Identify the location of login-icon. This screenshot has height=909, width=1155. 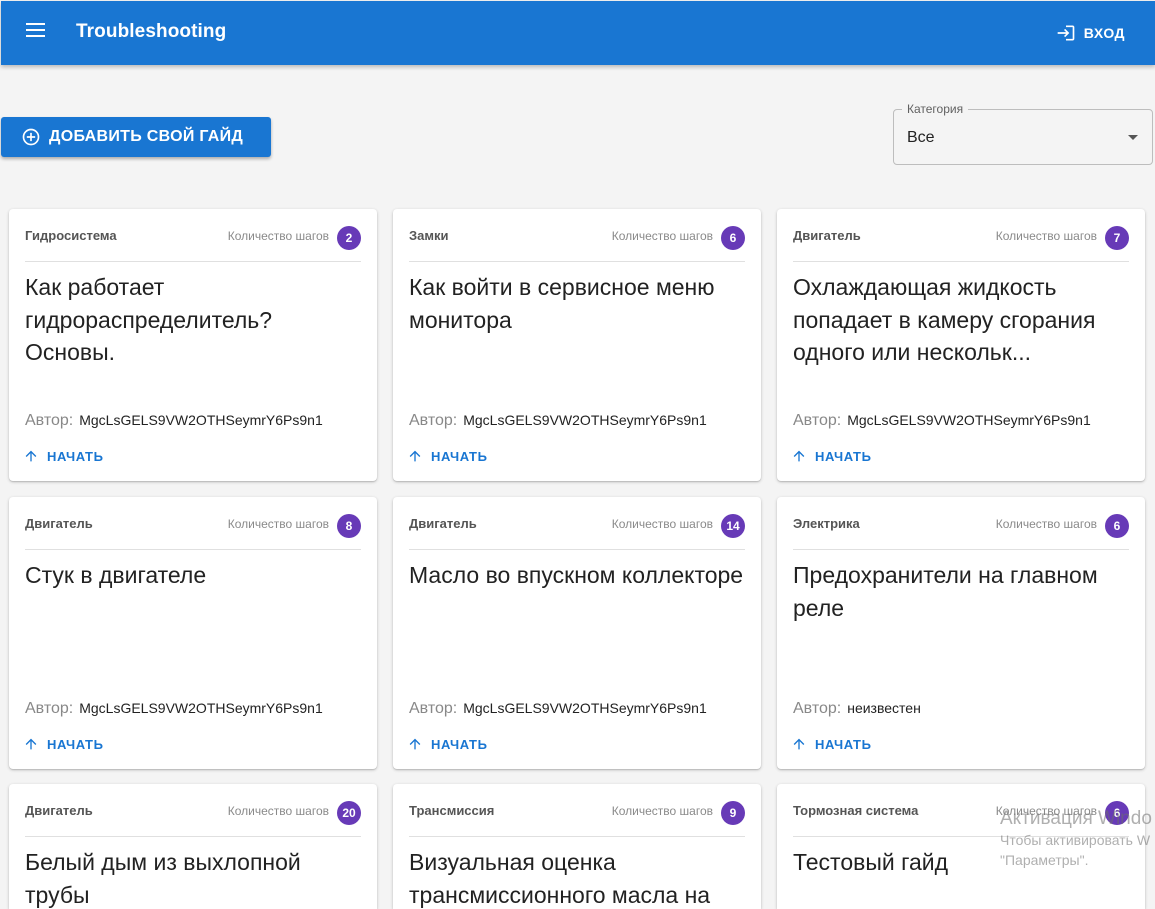
(1066, 33).